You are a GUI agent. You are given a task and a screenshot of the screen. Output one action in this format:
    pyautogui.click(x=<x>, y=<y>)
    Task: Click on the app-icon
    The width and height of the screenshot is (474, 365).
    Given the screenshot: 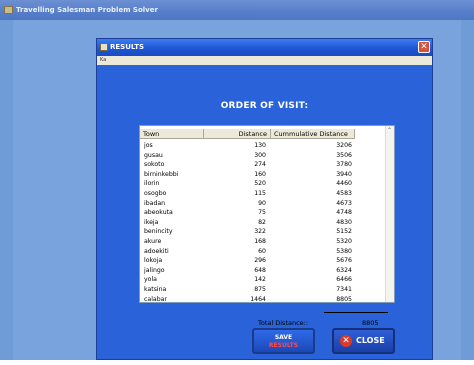 What is the action you would take?
    pyautogui.click(x=8, y=10)
    